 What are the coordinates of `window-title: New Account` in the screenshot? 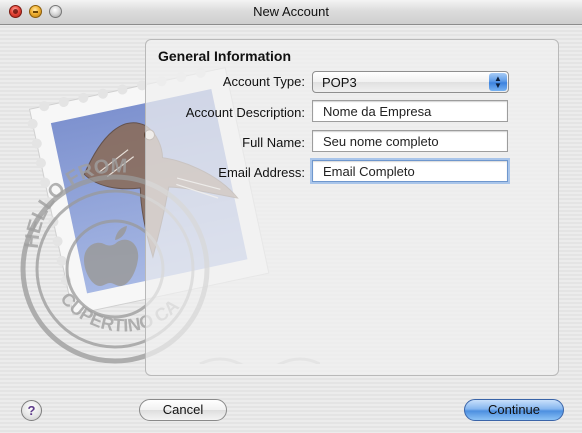 It's located at (291, 11).